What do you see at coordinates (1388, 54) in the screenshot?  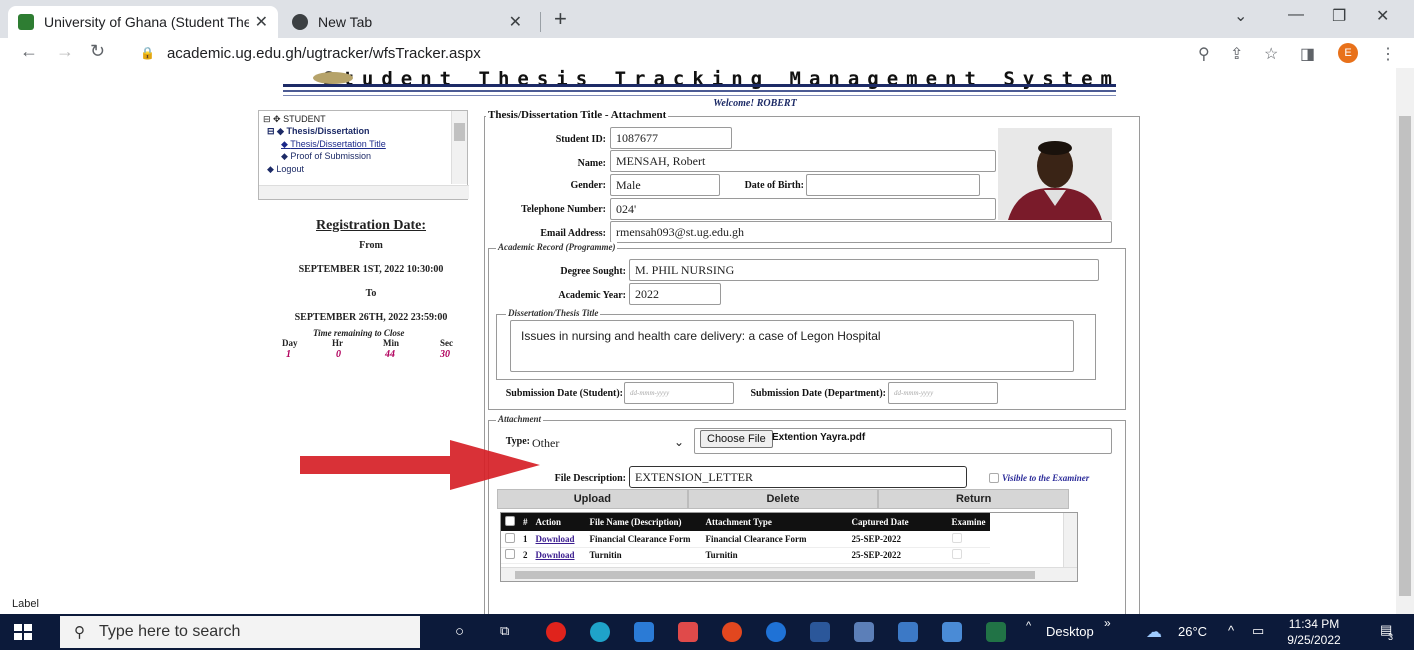 I see `menu-kebab-icon: ⋮` at bounding box center [1388, 54].